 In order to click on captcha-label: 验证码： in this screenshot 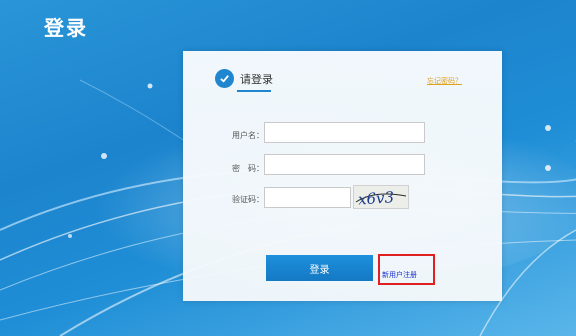, I will do `click(248, 199)`.